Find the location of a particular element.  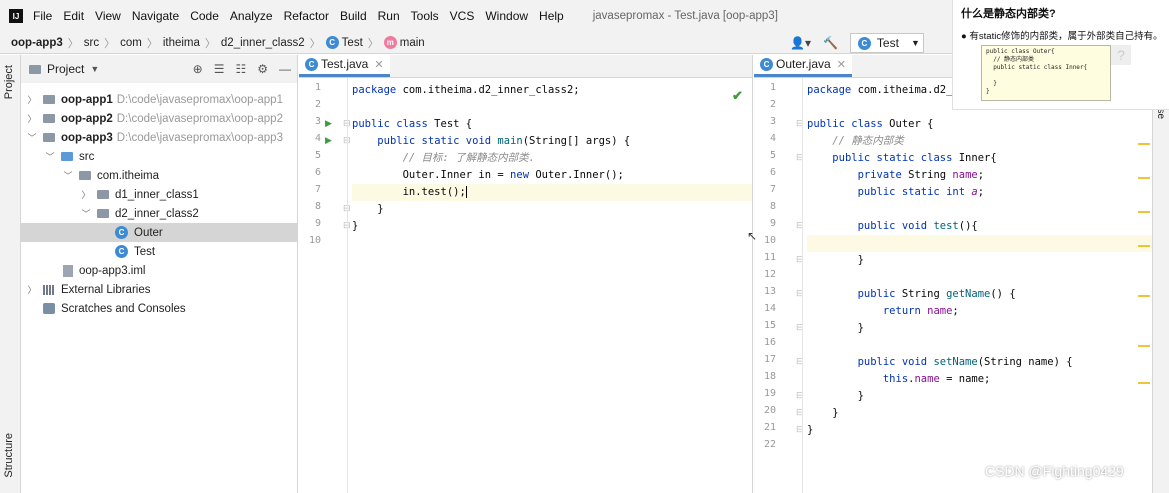

code-line: package com.itheima.d2_inner_class2; is located at coordinates (466, 90).